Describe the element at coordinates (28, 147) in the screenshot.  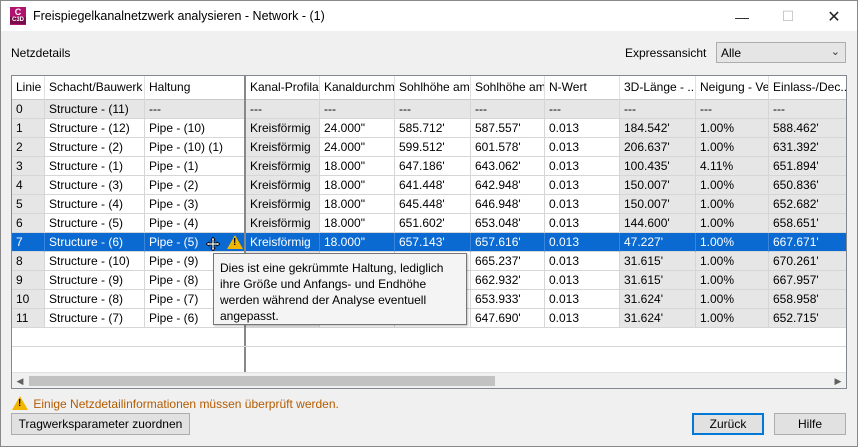
I see `cell-linie: 2` at that location.